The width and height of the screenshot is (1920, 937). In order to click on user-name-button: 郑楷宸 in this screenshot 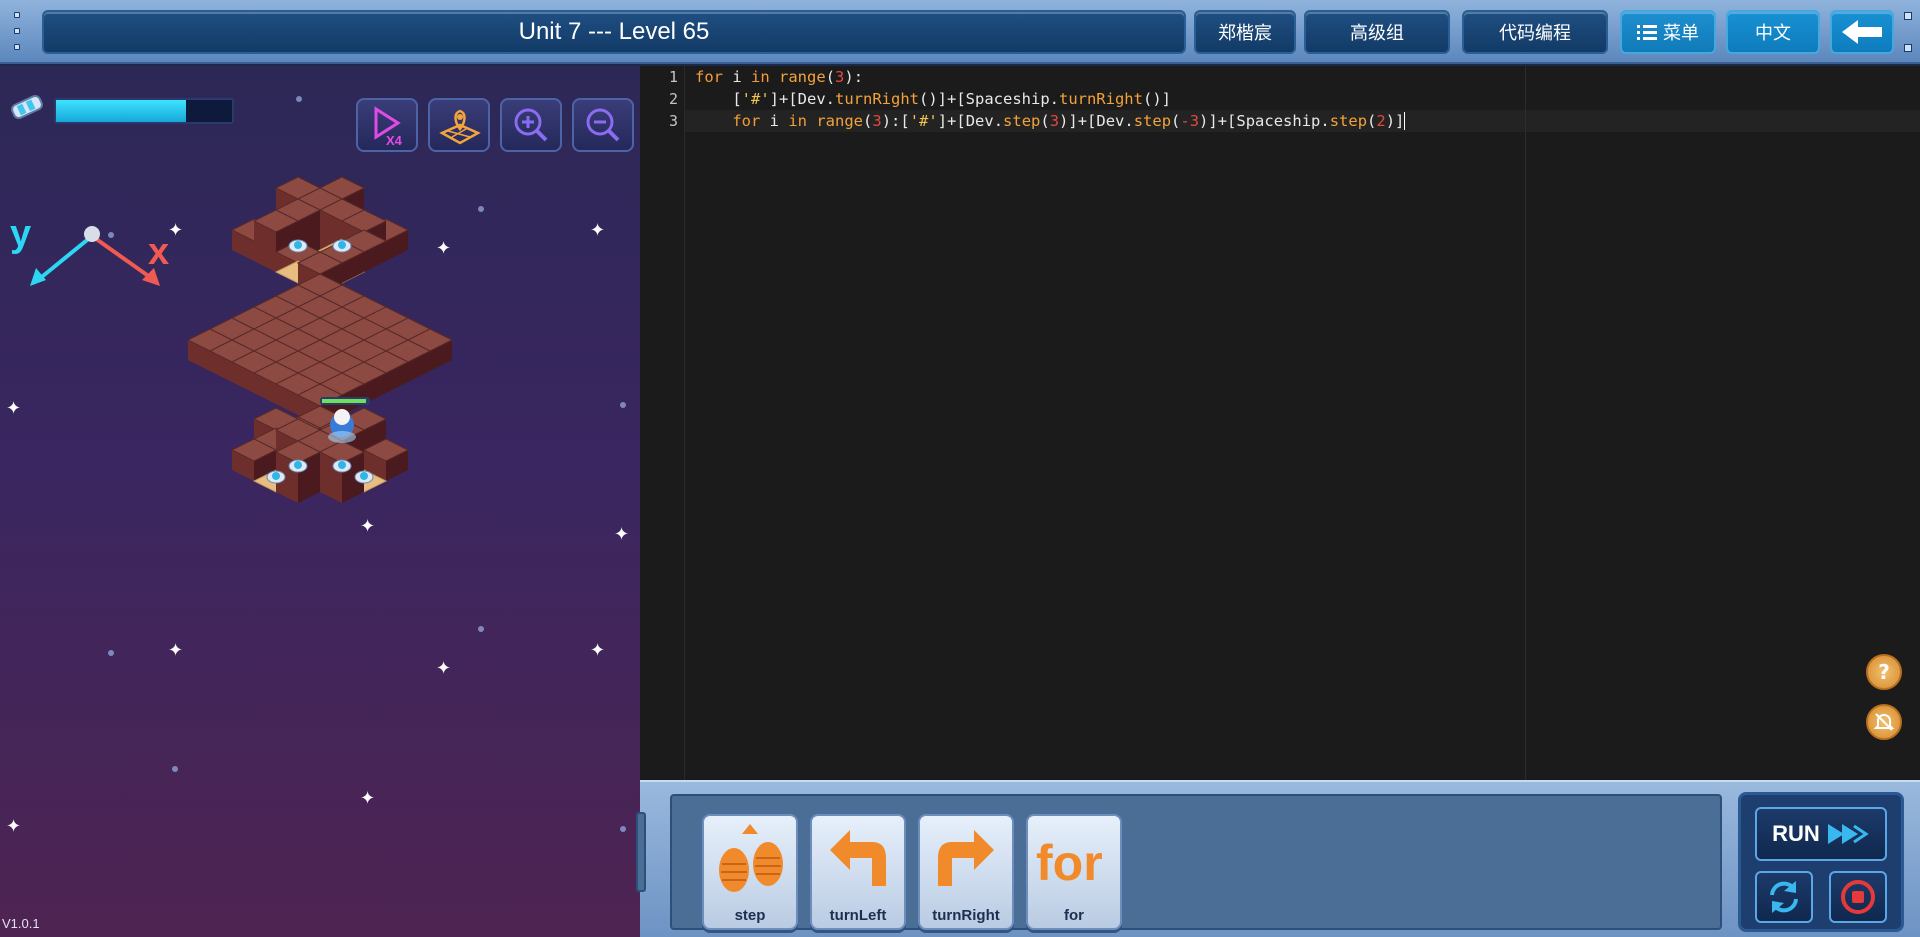, I will do `click(1245, 32)`.